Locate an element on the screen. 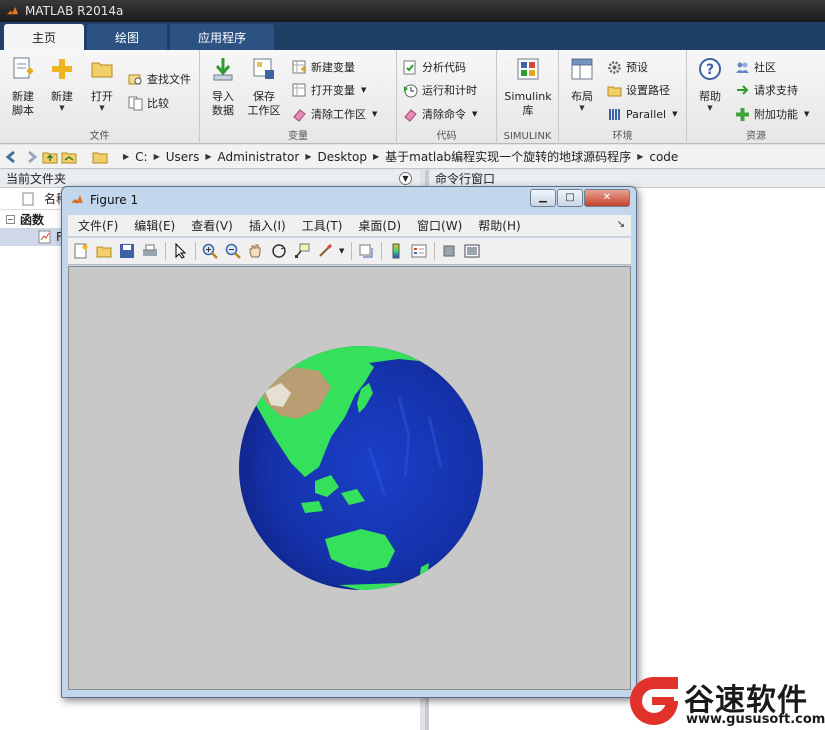 This screenshot has width=825, height=730. analyze-code-button: 分析代码 is located at coordinates (434, 67).